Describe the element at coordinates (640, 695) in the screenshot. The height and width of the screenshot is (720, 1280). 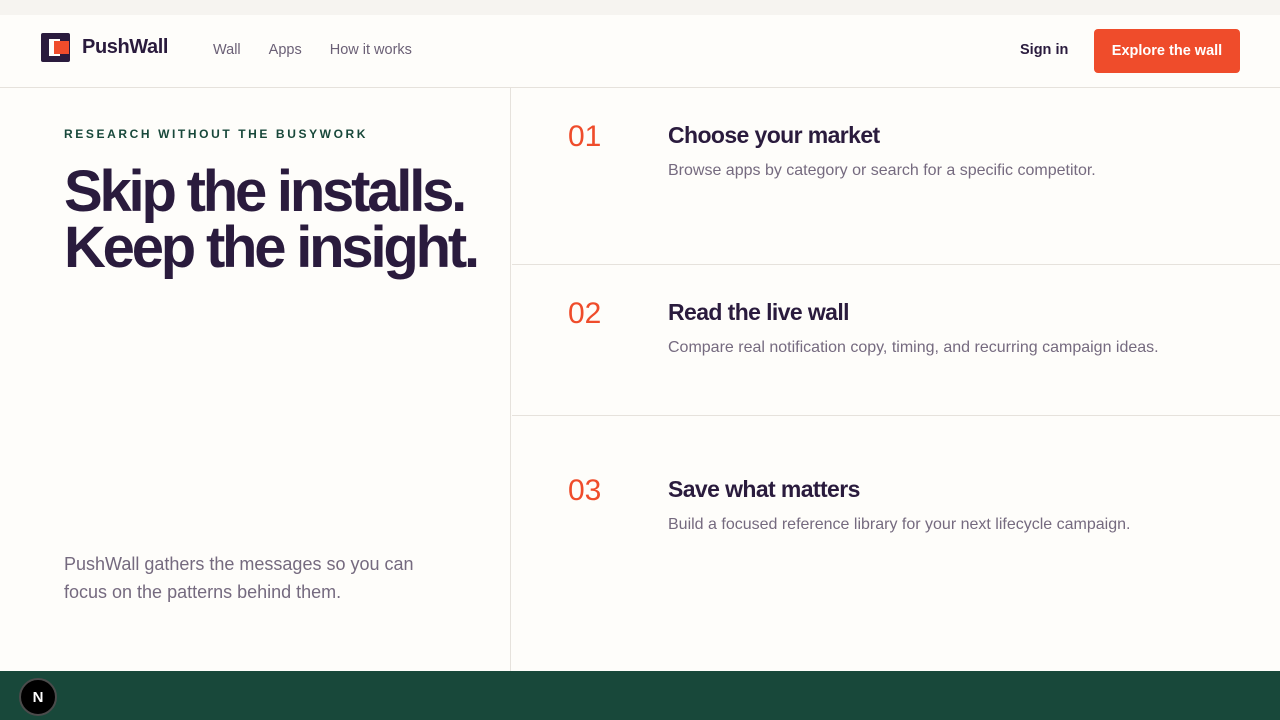
I see `footer-band` at that location.